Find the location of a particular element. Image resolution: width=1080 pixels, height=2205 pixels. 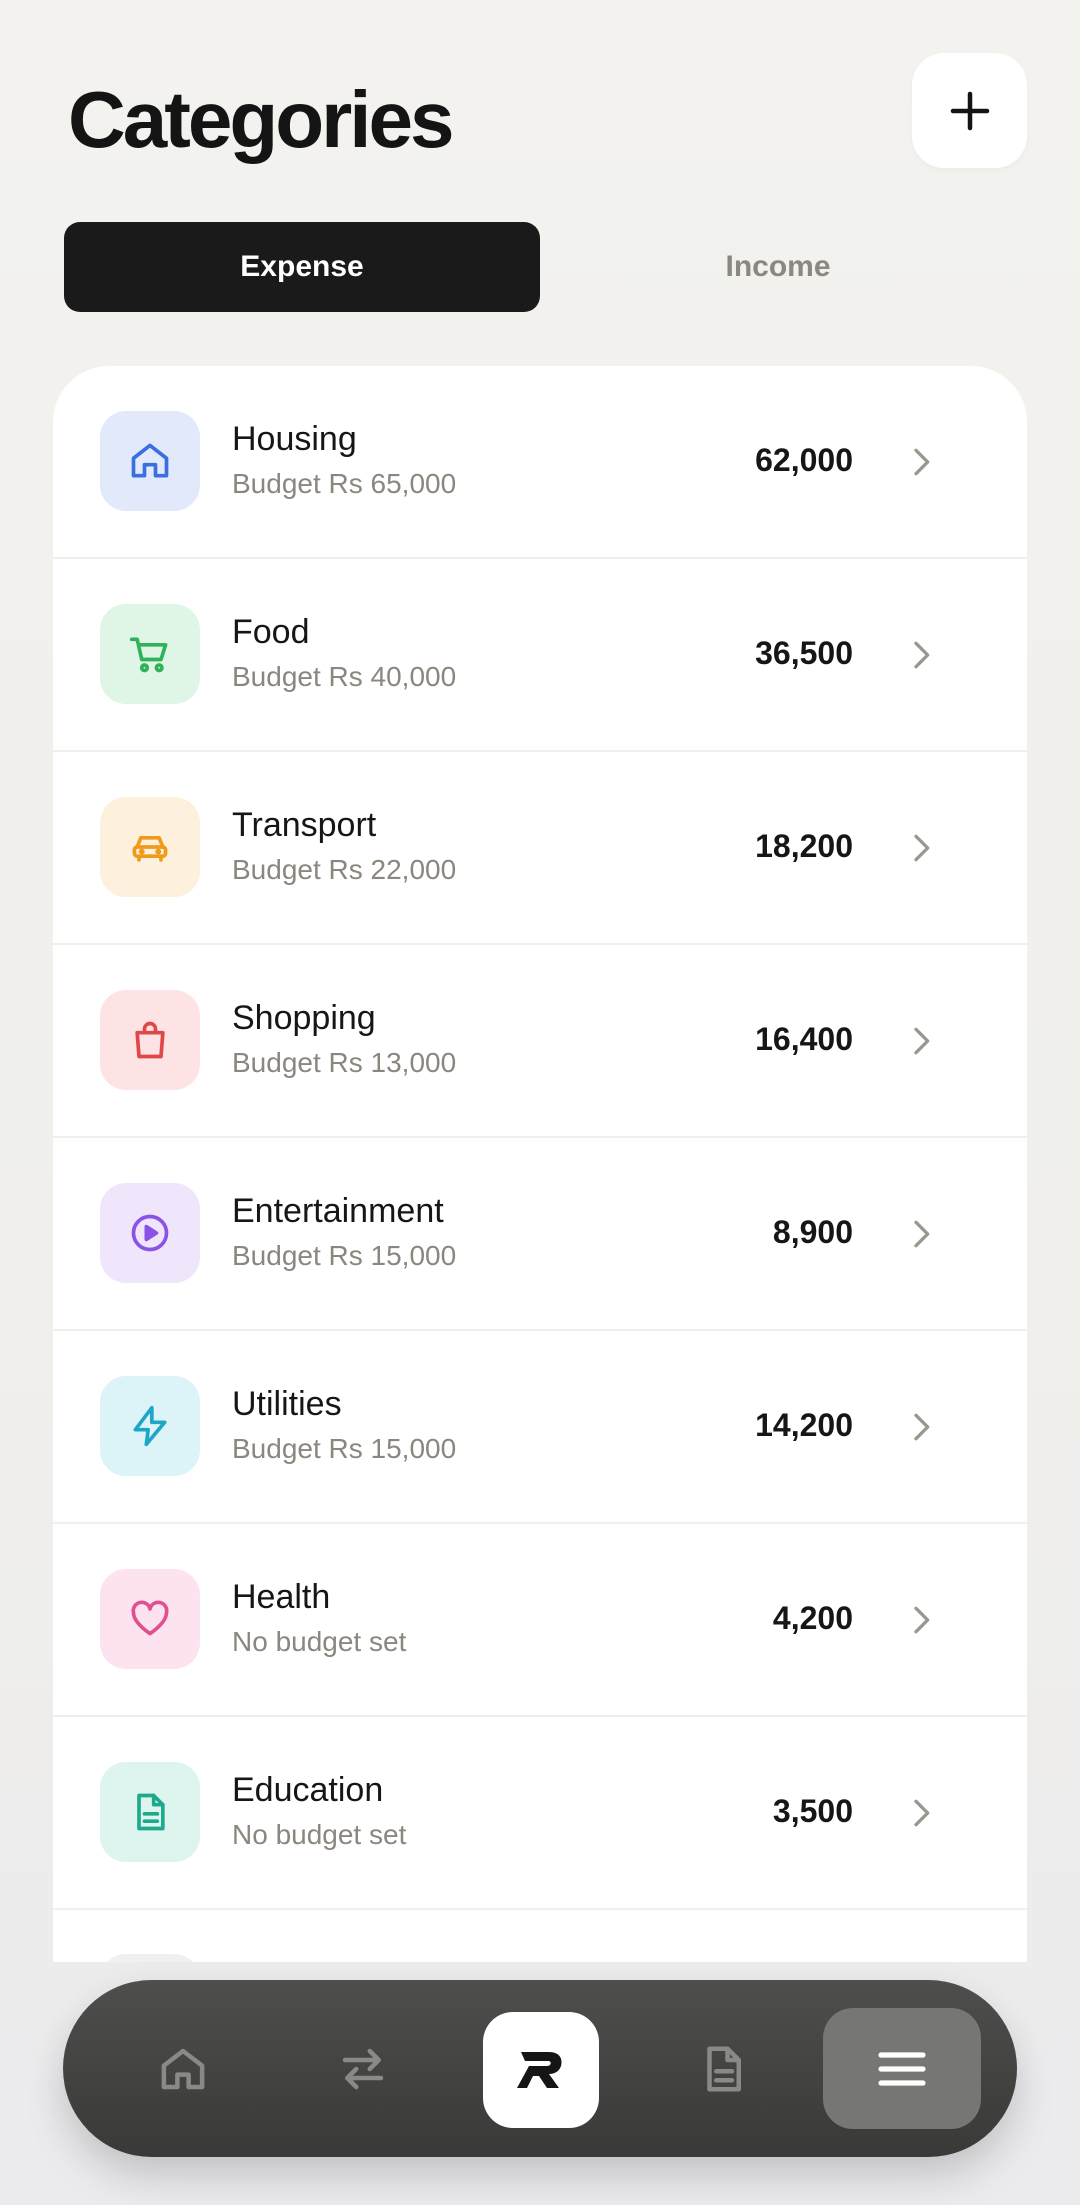

tab-expense: Expense is located at coordinates (302, 267).